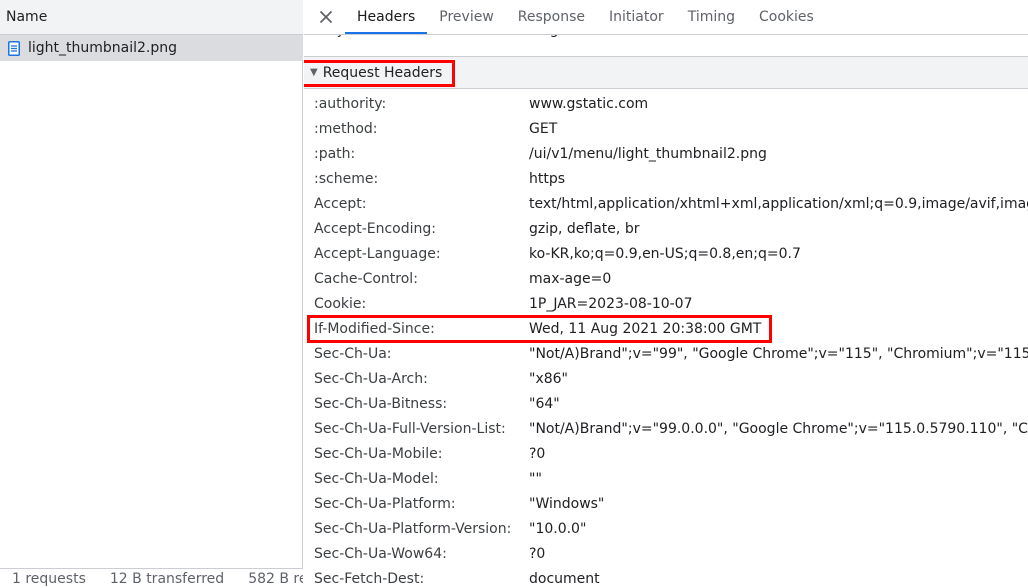 The image size is (1028, 588). What do you see at coordinates (636, 17) in the screenshot?
I see `tab-initiator: Initiator` at bounding box center [636, 17].